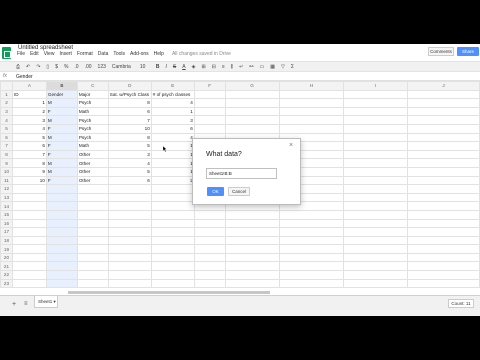 This screenshot has height=360, width=480. What do you see at coordinates (18, 67) in the screenshot?
I see `print-icon: ⎙` at bounding box center [18, 67].